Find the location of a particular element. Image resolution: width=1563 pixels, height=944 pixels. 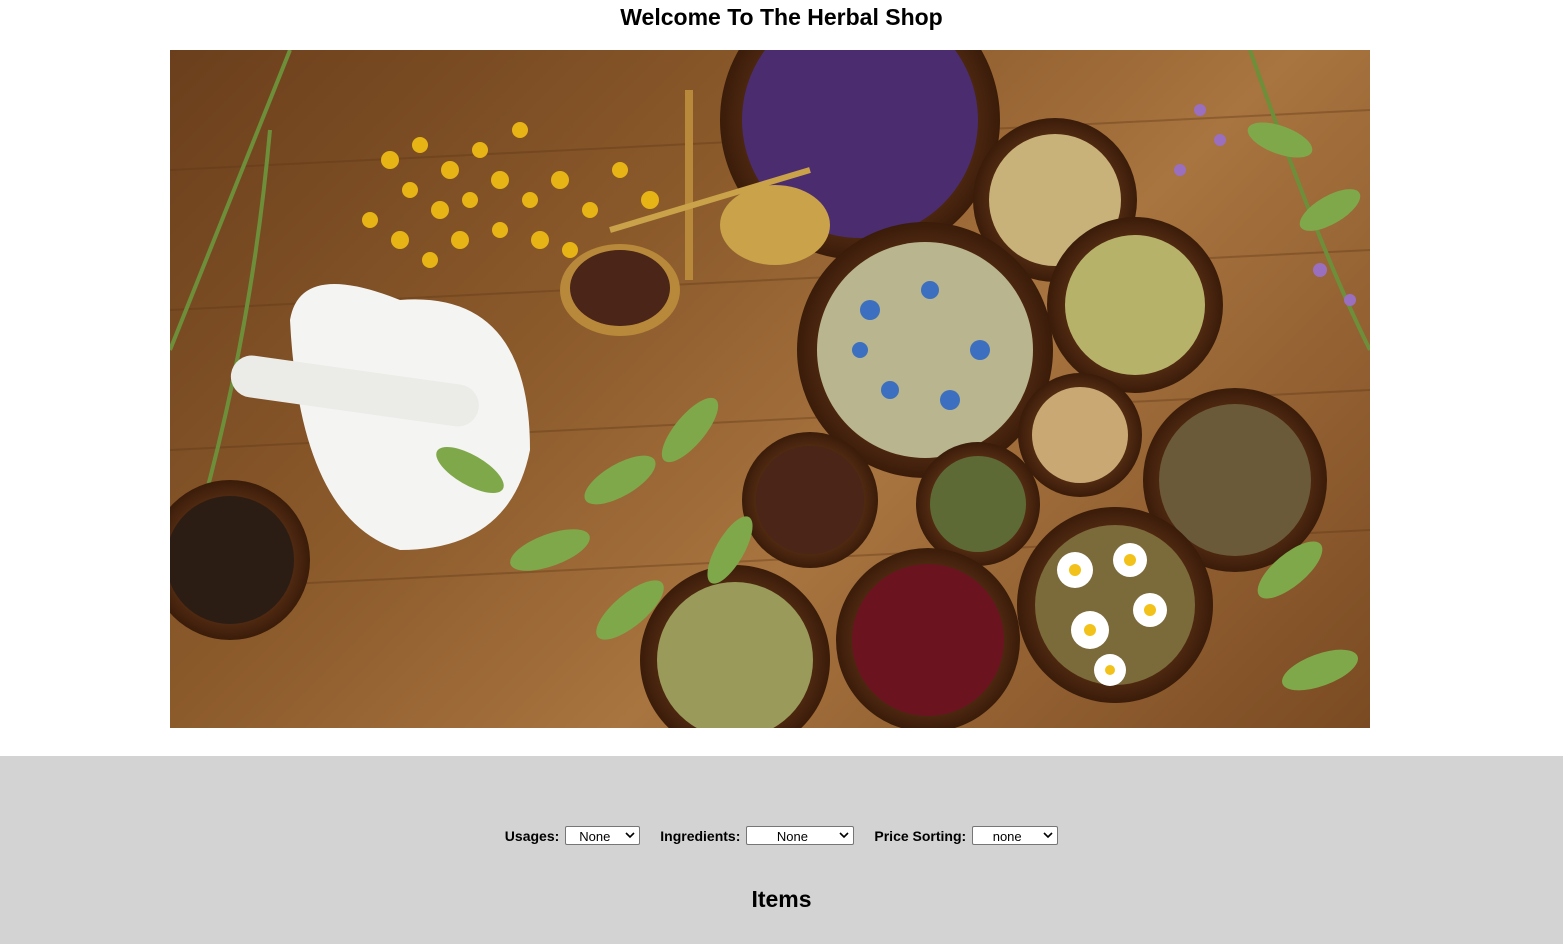

ingredients-select-value: None is located at coordinates (792, 836).